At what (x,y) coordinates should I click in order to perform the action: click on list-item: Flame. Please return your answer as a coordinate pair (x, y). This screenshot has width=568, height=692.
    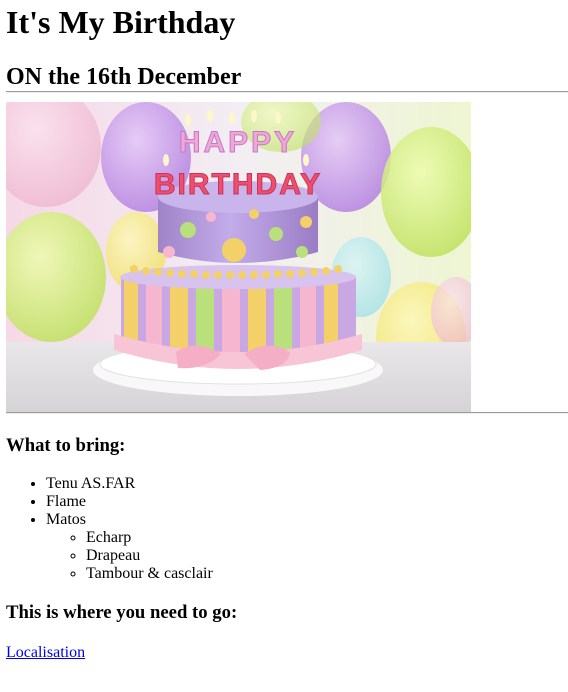
    Looking at the image, I should click on (307, 502).